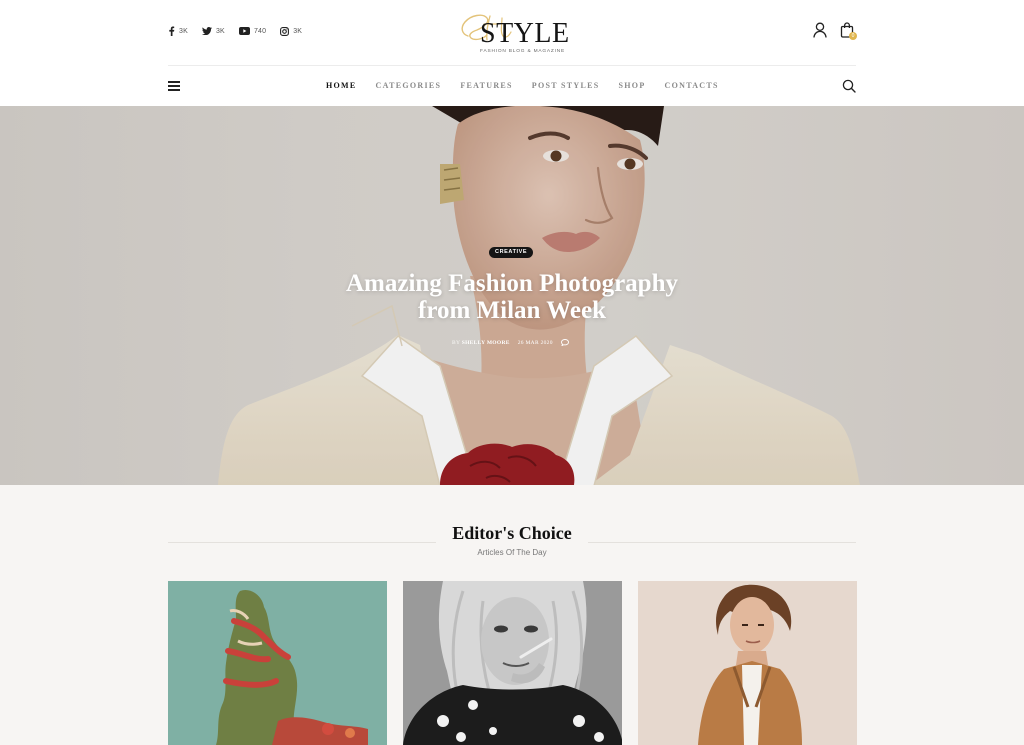 This screenshot has height=745, width=1024. I want to click on twitter-icon, so click(206, 31).